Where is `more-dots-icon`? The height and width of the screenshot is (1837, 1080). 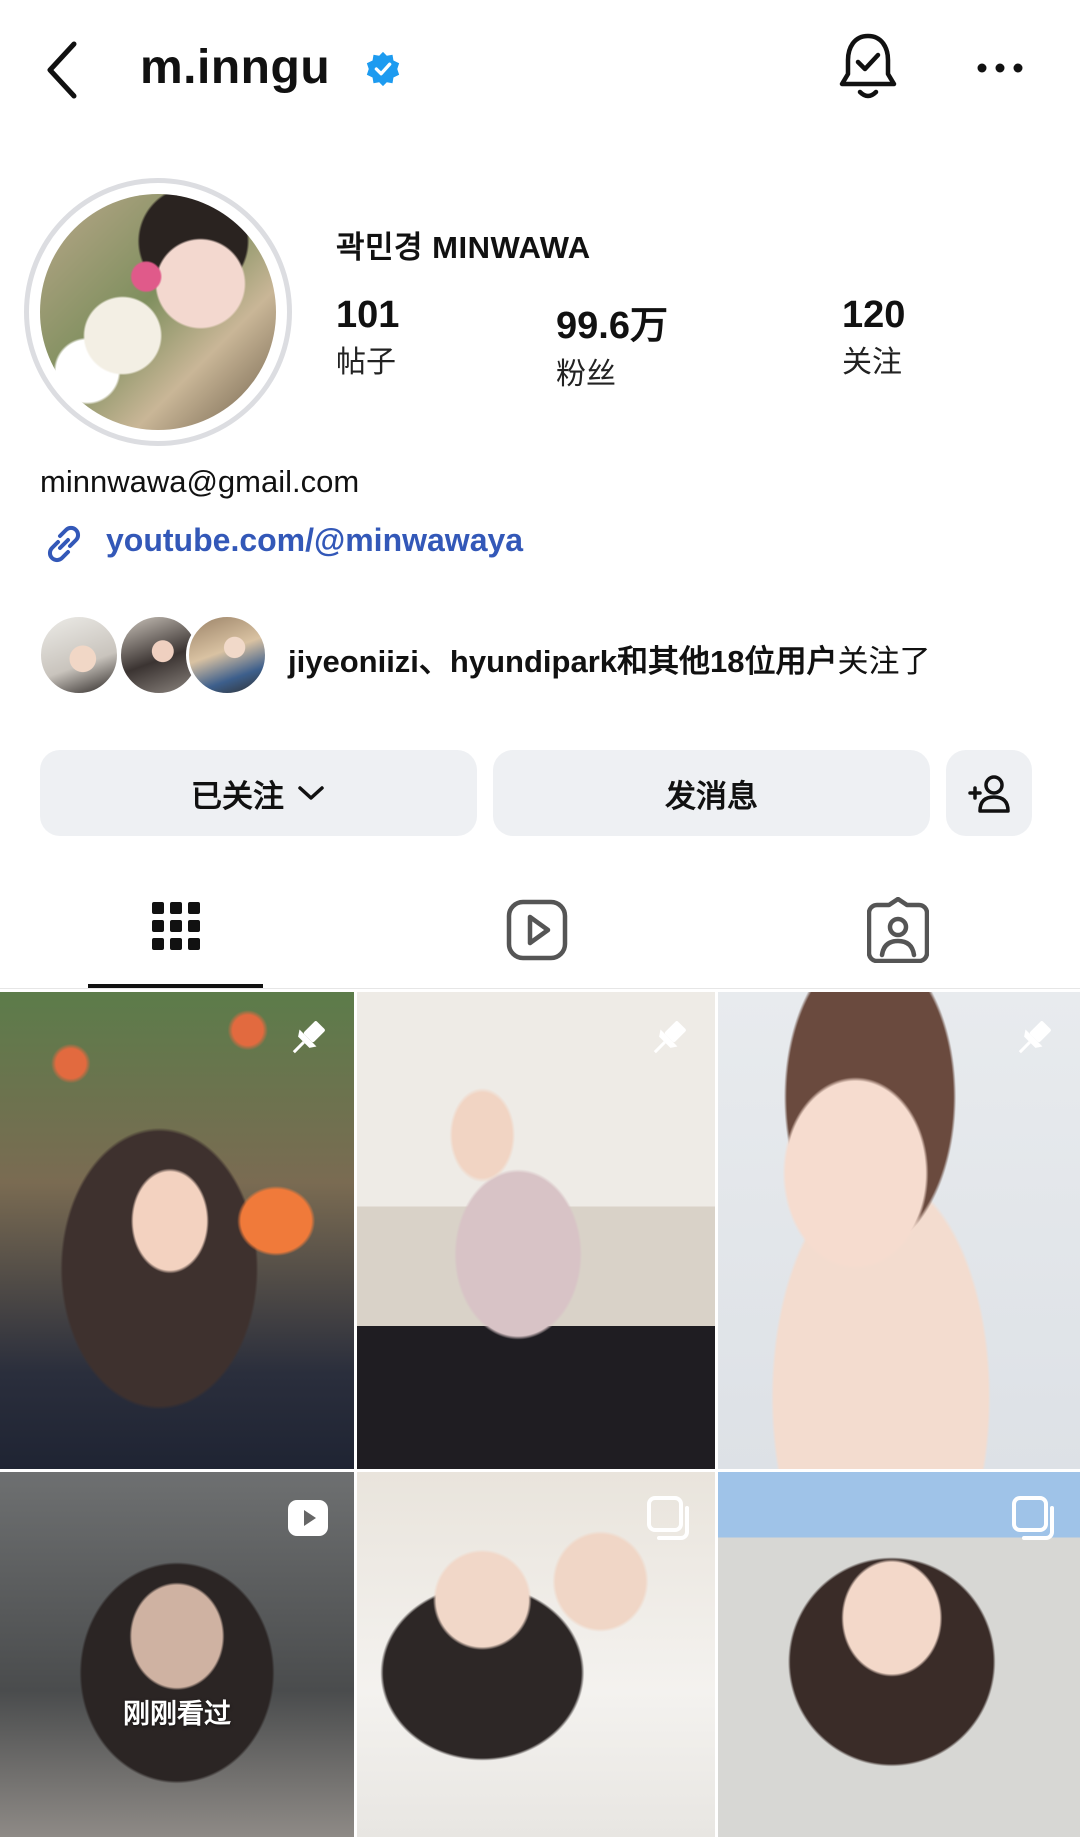 more-dots-icon is located at coordinates (1000, 68).